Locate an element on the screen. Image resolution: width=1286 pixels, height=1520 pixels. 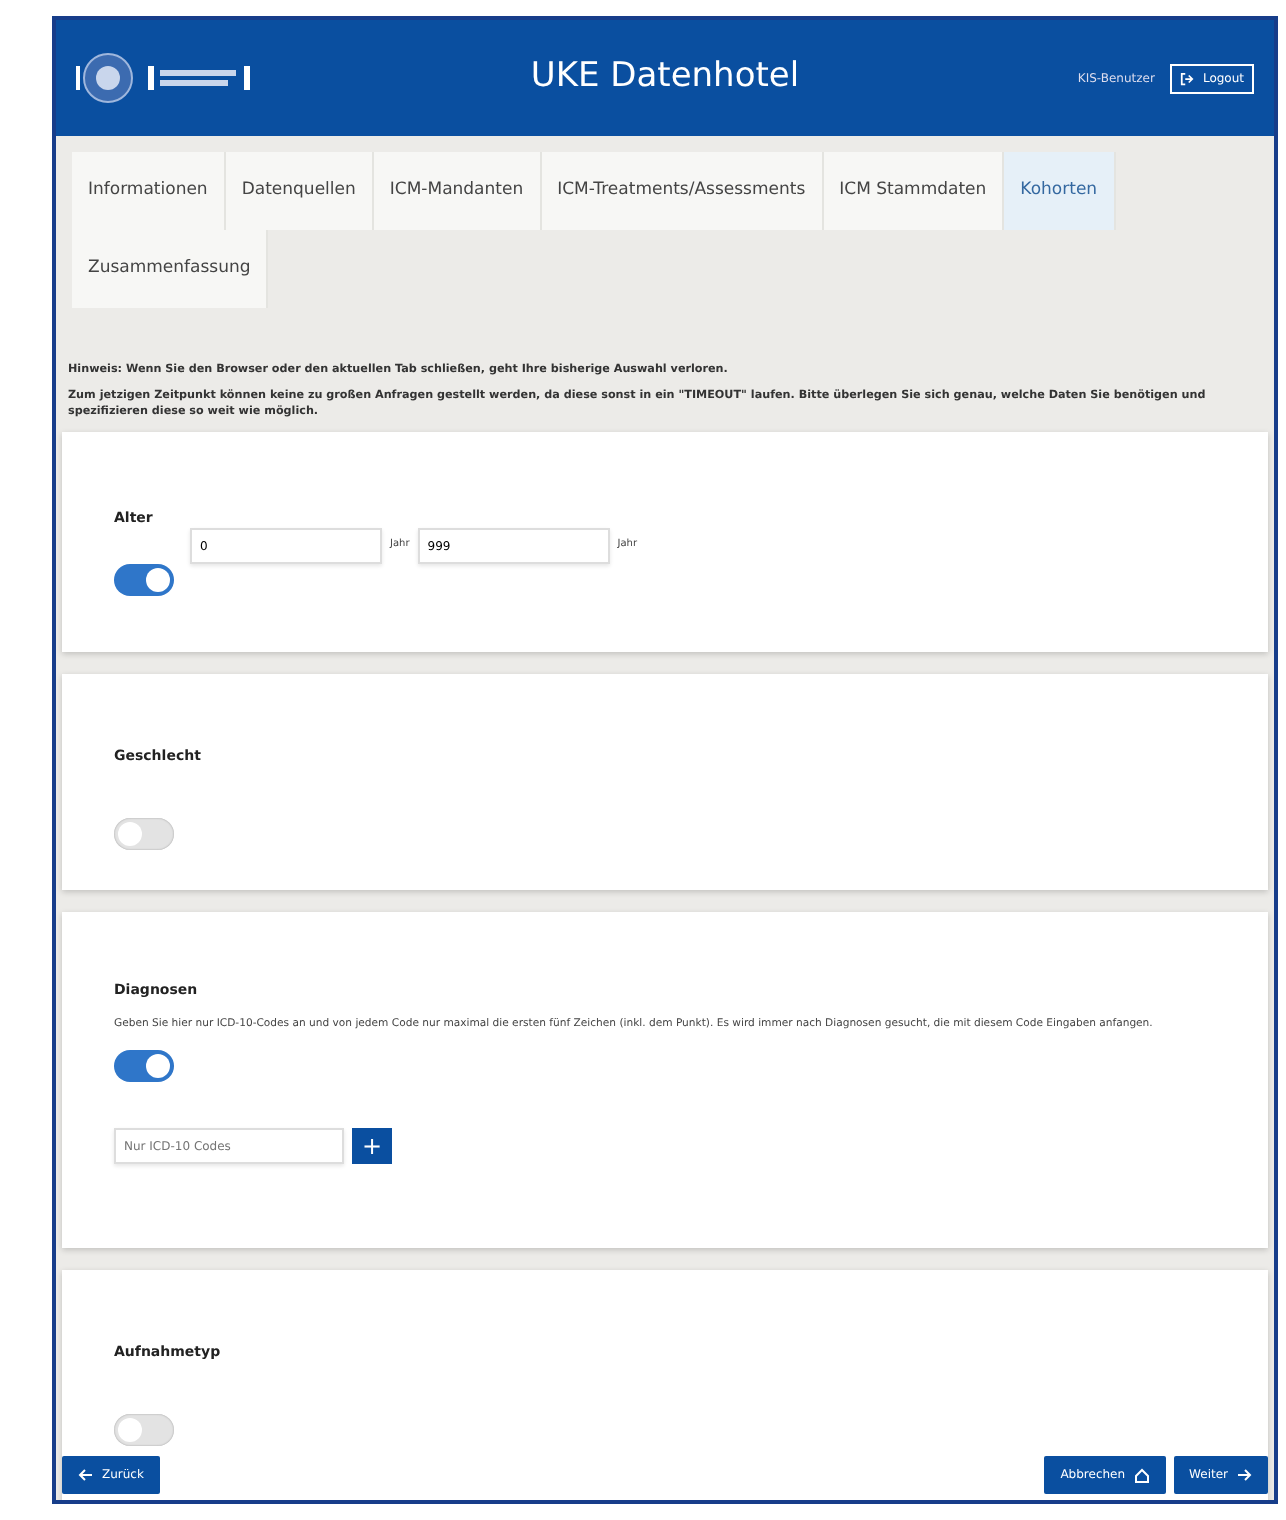
tab: ICM-Mandanten is located at coordinates (457, 191).